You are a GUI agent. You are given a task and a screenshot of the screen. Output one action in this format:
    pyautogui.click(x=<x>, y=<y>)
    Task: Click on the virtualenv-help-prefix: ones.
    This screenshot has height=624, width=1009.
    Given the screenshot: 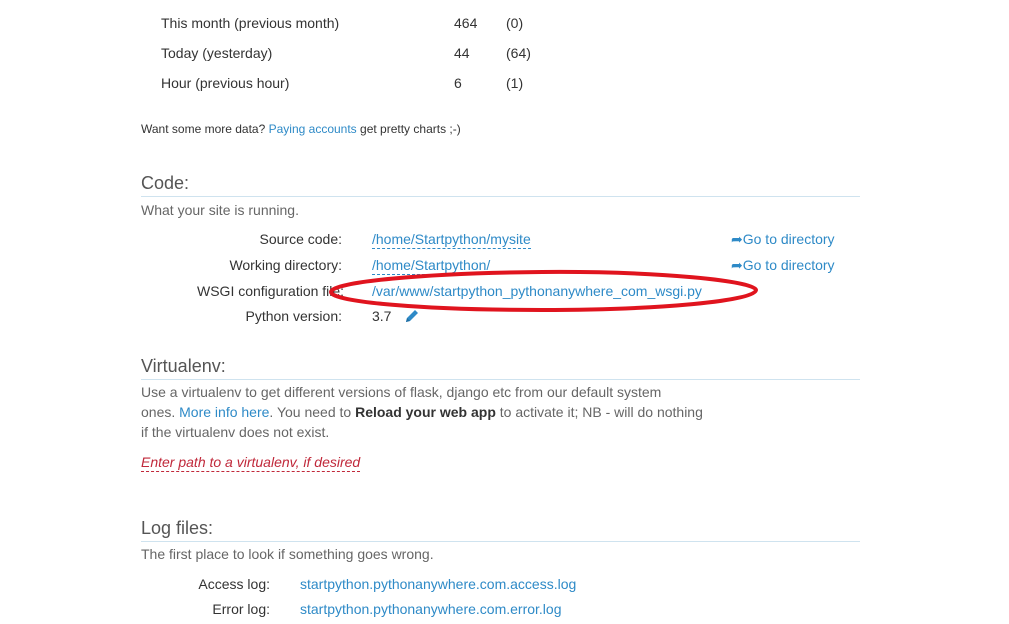 What is the action you would take?
    pyautogui.click(x=158, y=412)
    